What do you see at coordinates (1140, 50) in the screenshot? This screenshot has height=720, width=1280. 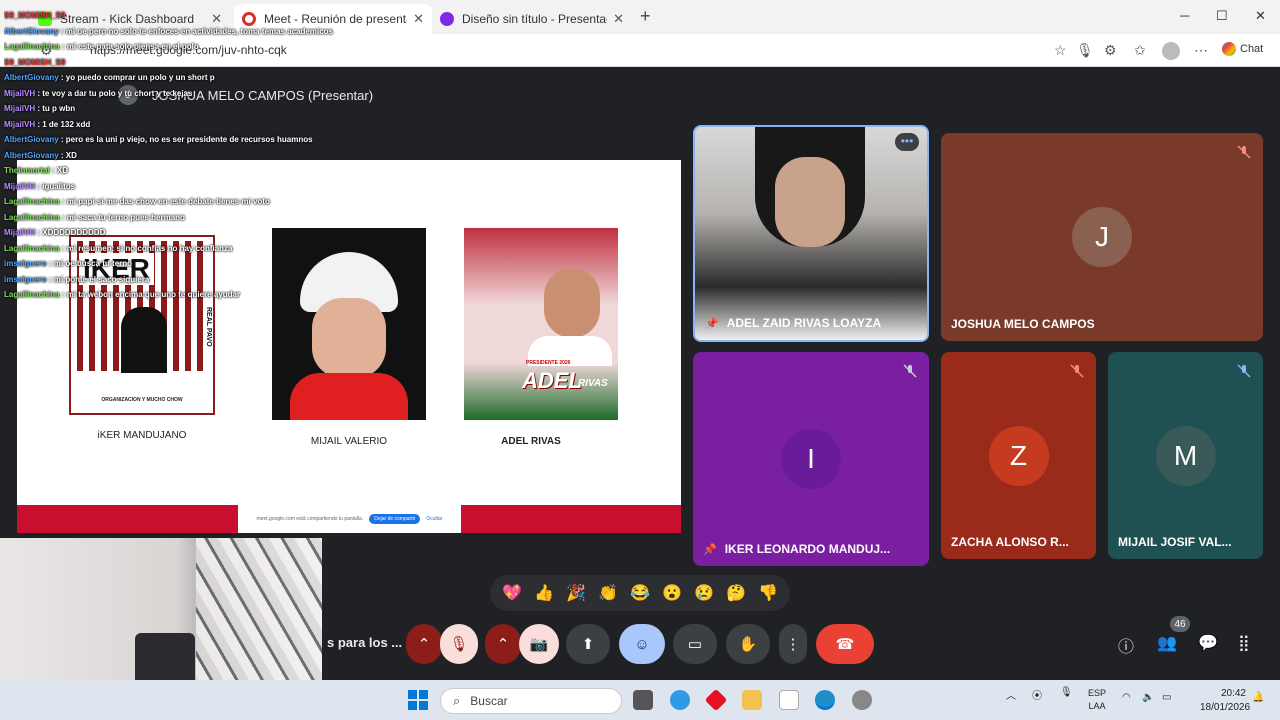 I see `favorites-icon: ✩` at bounding box center [1140, 50].